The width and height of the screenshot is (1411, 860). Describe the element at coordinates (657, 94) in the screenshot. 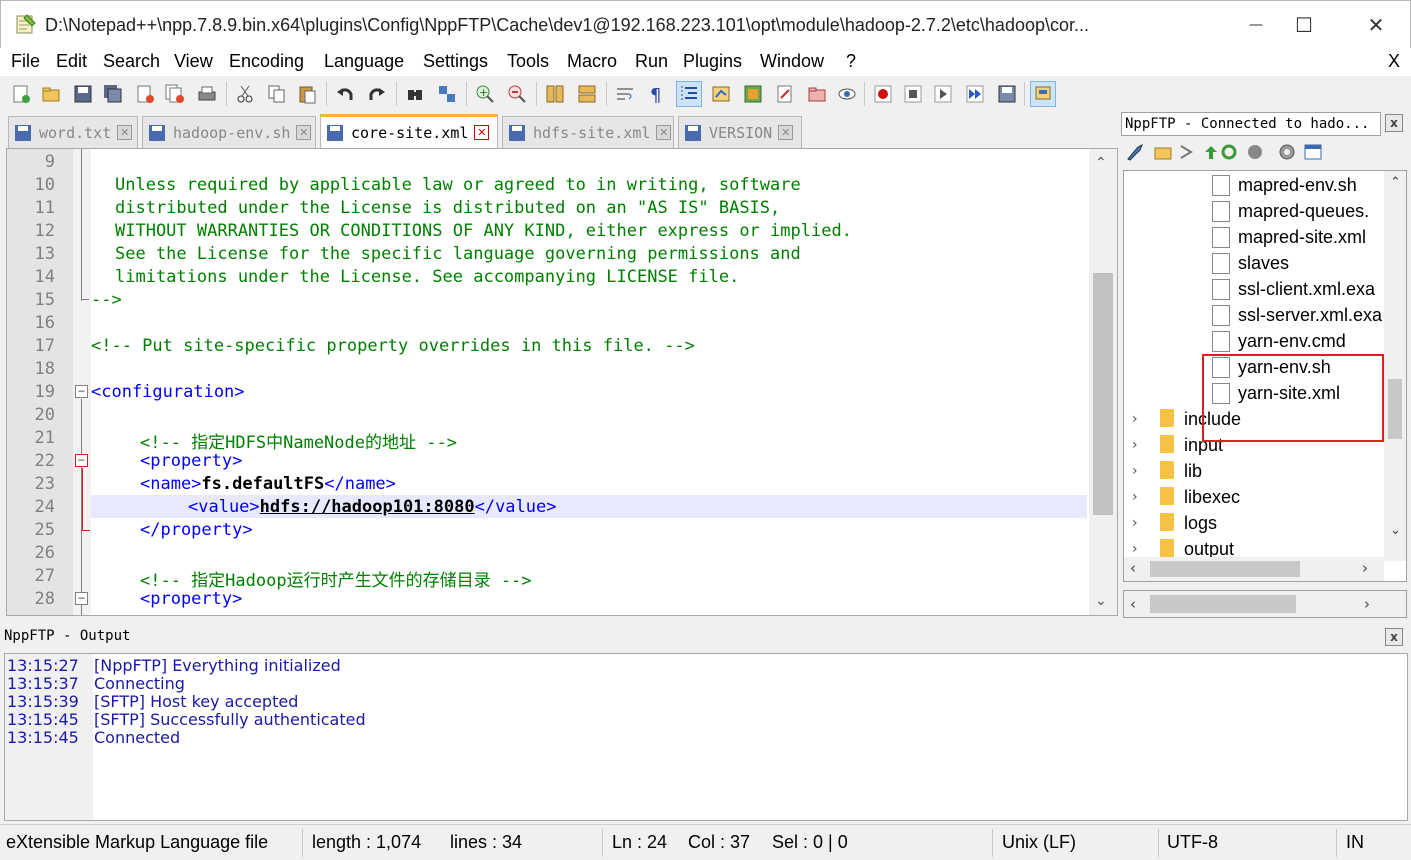

I see `show-all-chars-icon: ¶` at that location.